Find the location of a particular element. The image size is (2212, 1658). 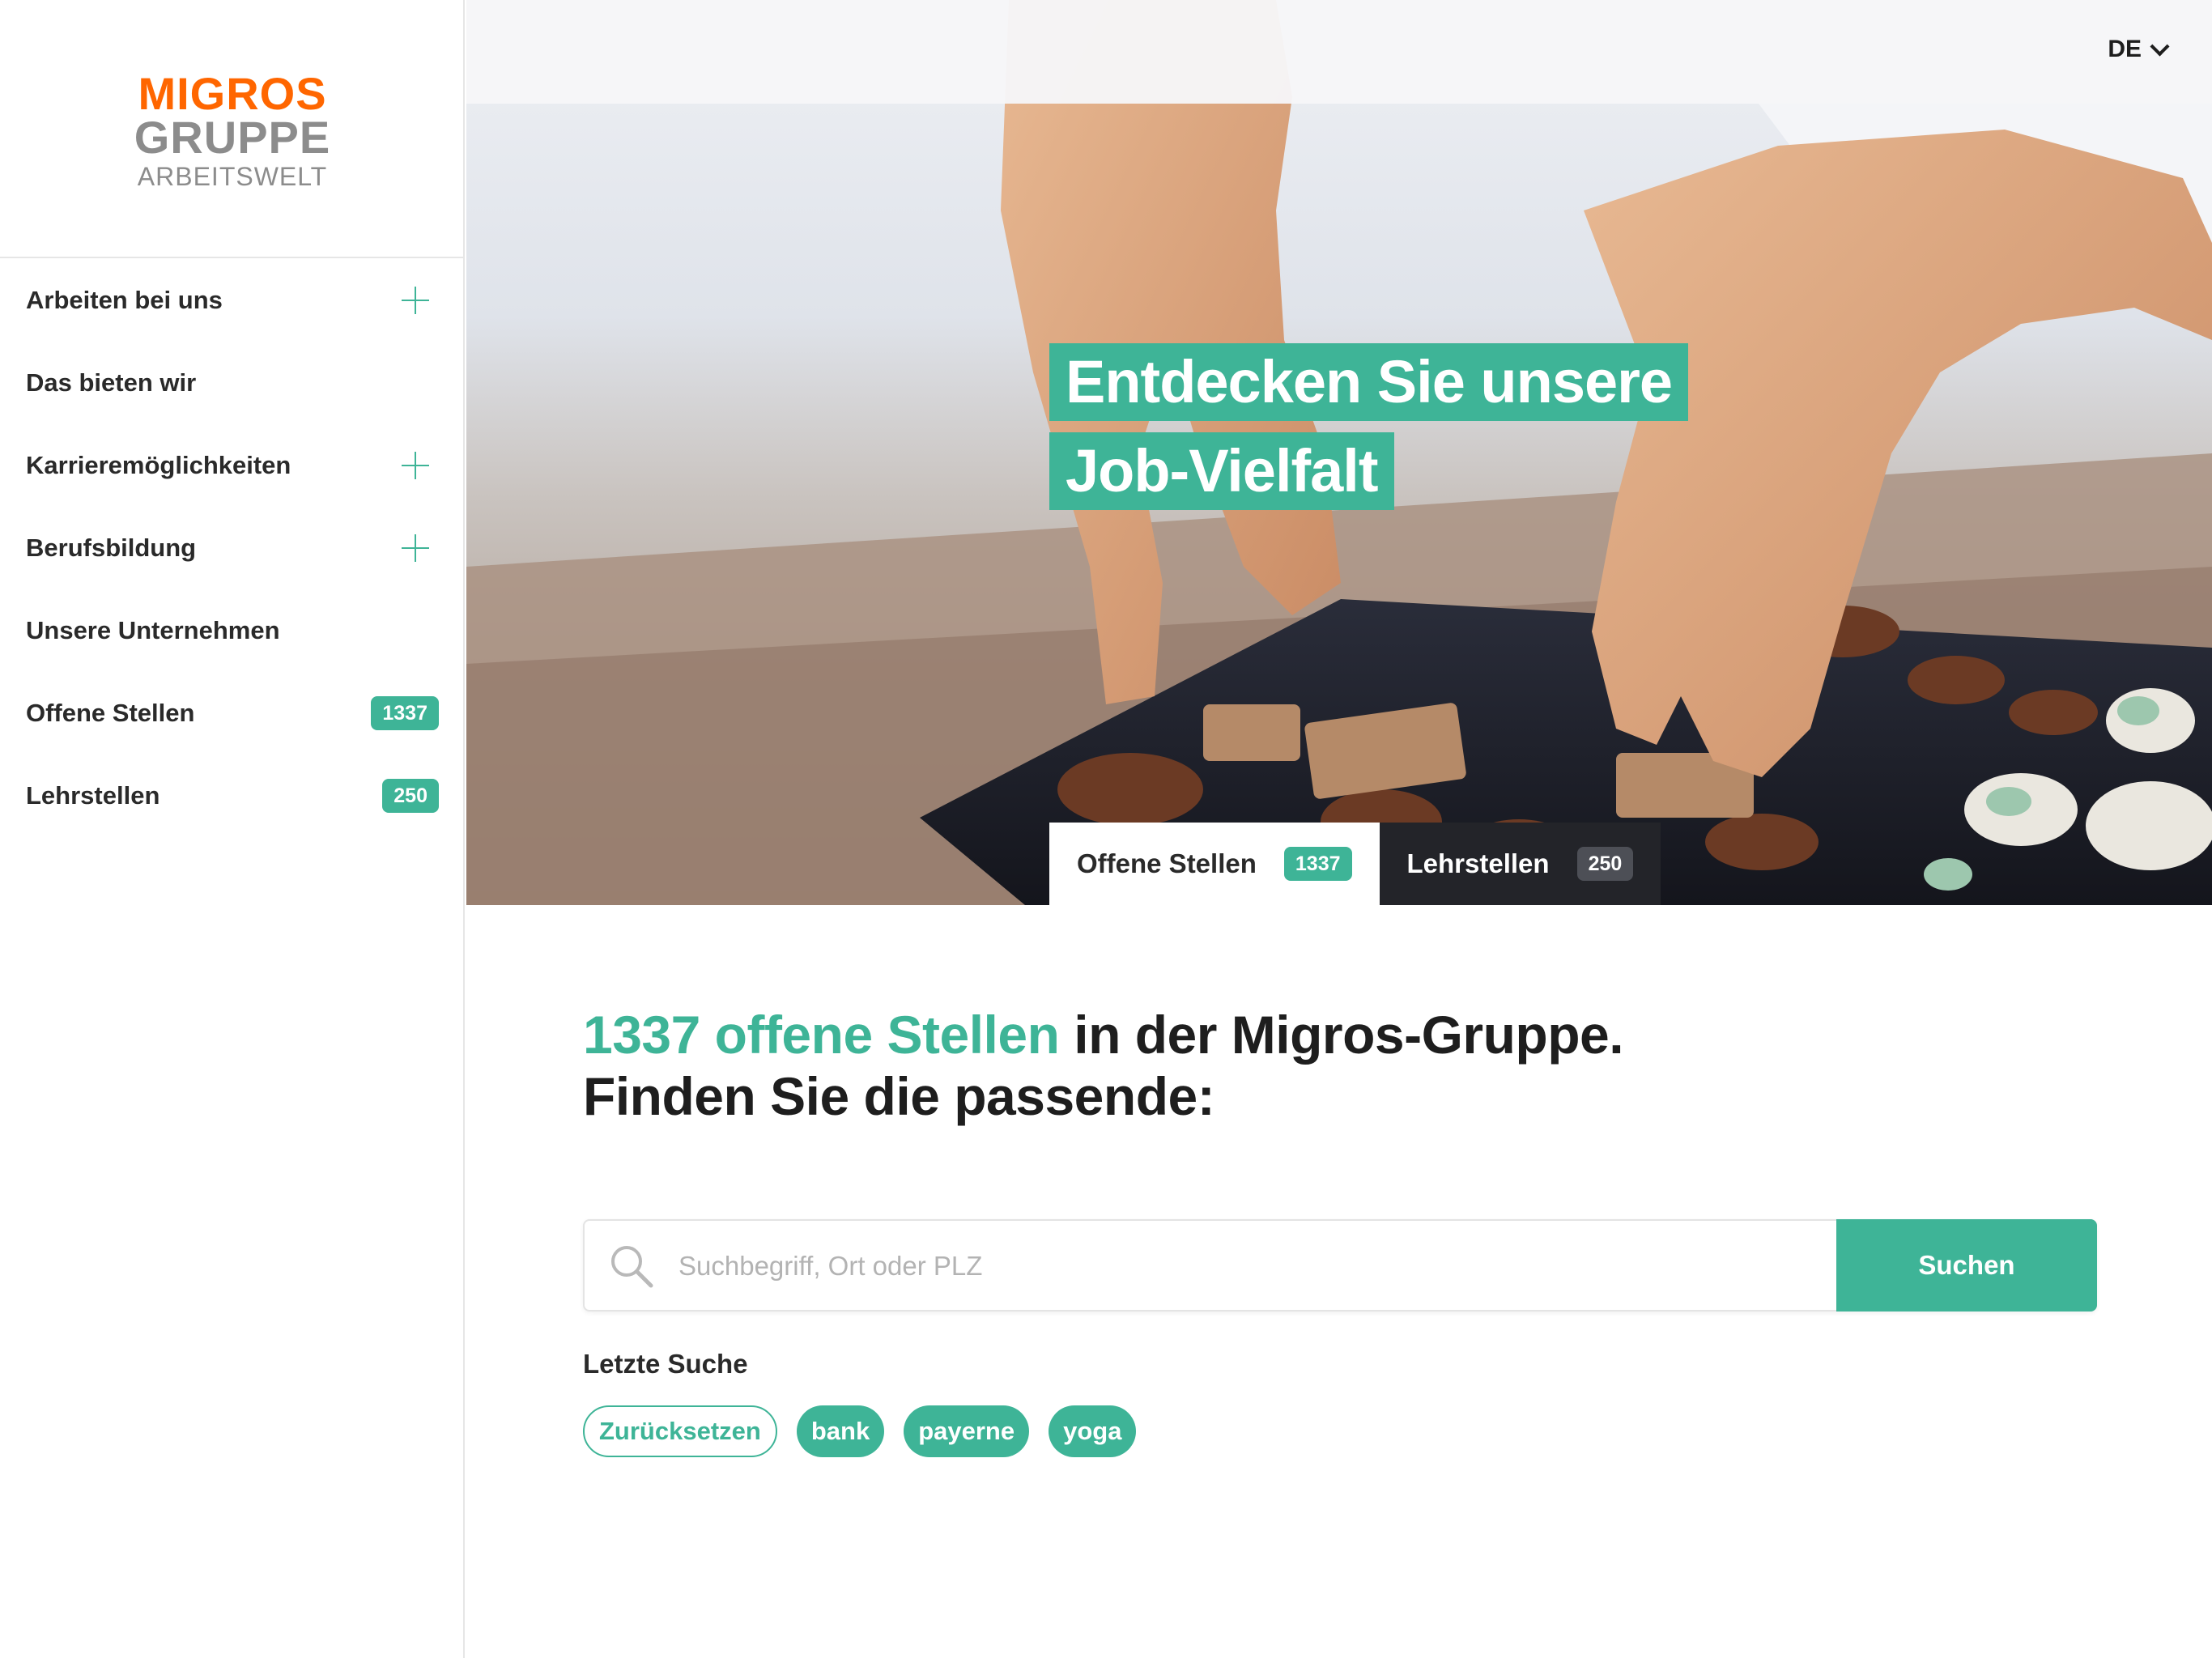

search-bar: Suchen is located at coordinates (1340, 1265).